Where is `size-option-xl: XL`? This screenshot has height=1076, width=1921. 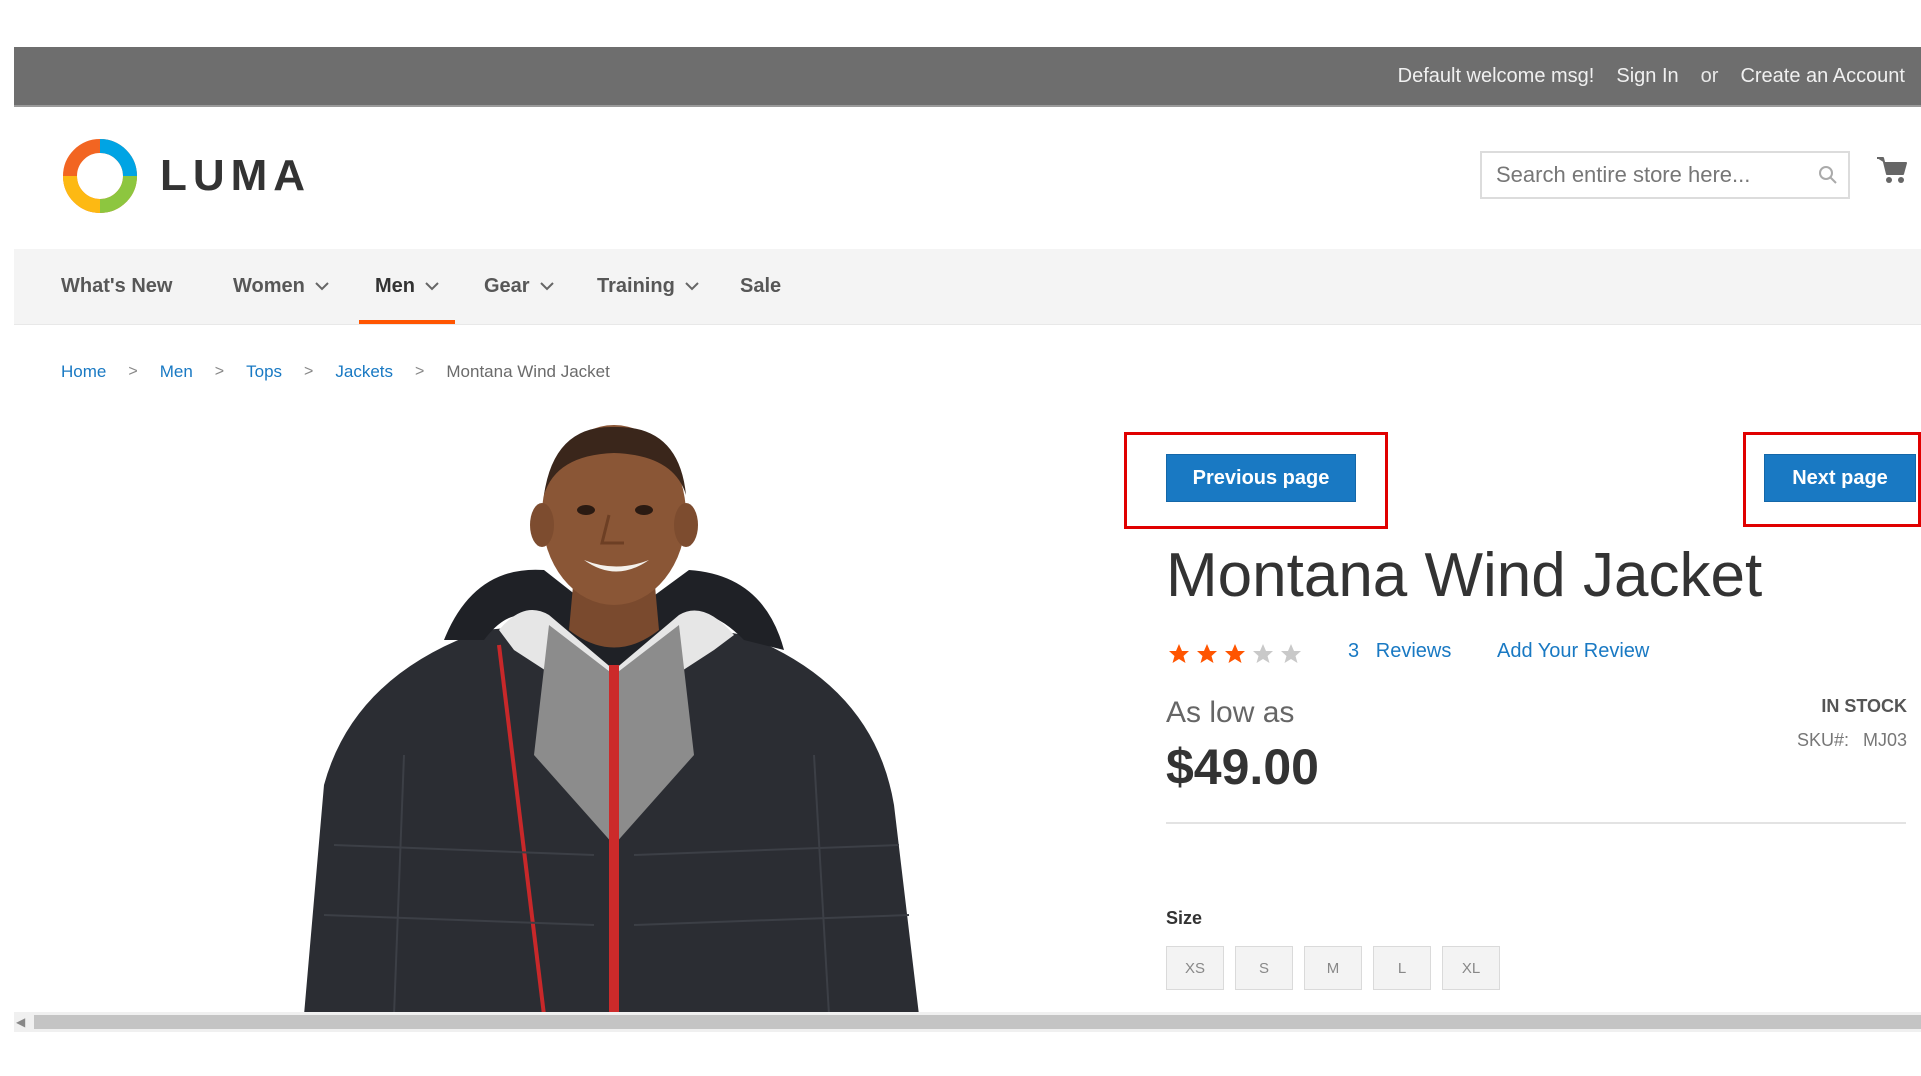 size-option-xl: XL is located at coordinates (1471, 968).